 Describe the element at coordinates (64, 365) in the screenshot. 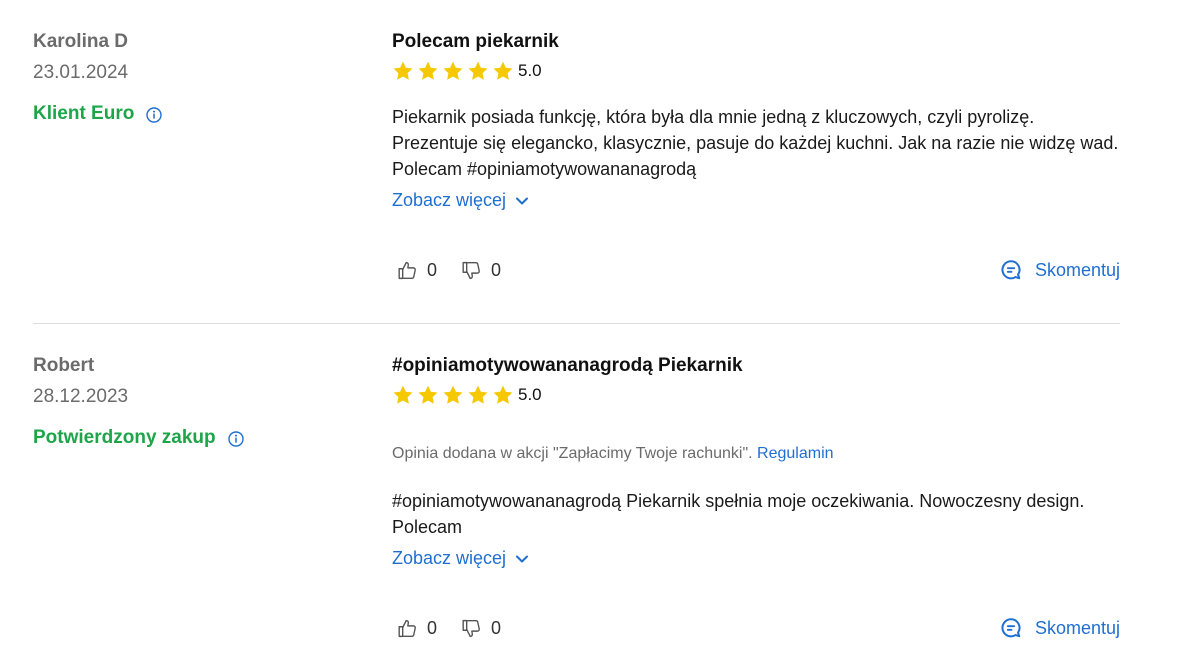

I see `author-name: Robert` at that location.